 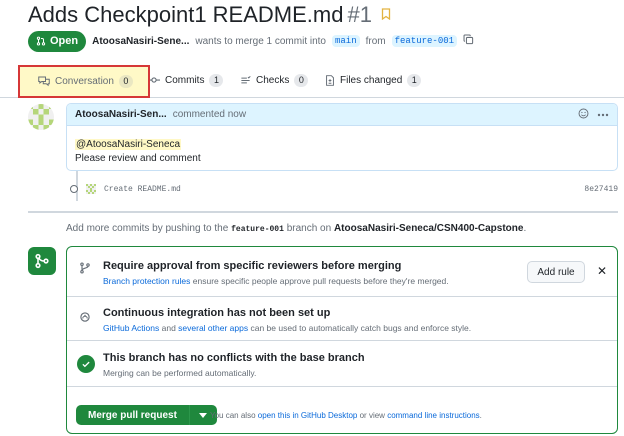 I want to click on commit-message: Create README.md, so click(x=142, y=189).